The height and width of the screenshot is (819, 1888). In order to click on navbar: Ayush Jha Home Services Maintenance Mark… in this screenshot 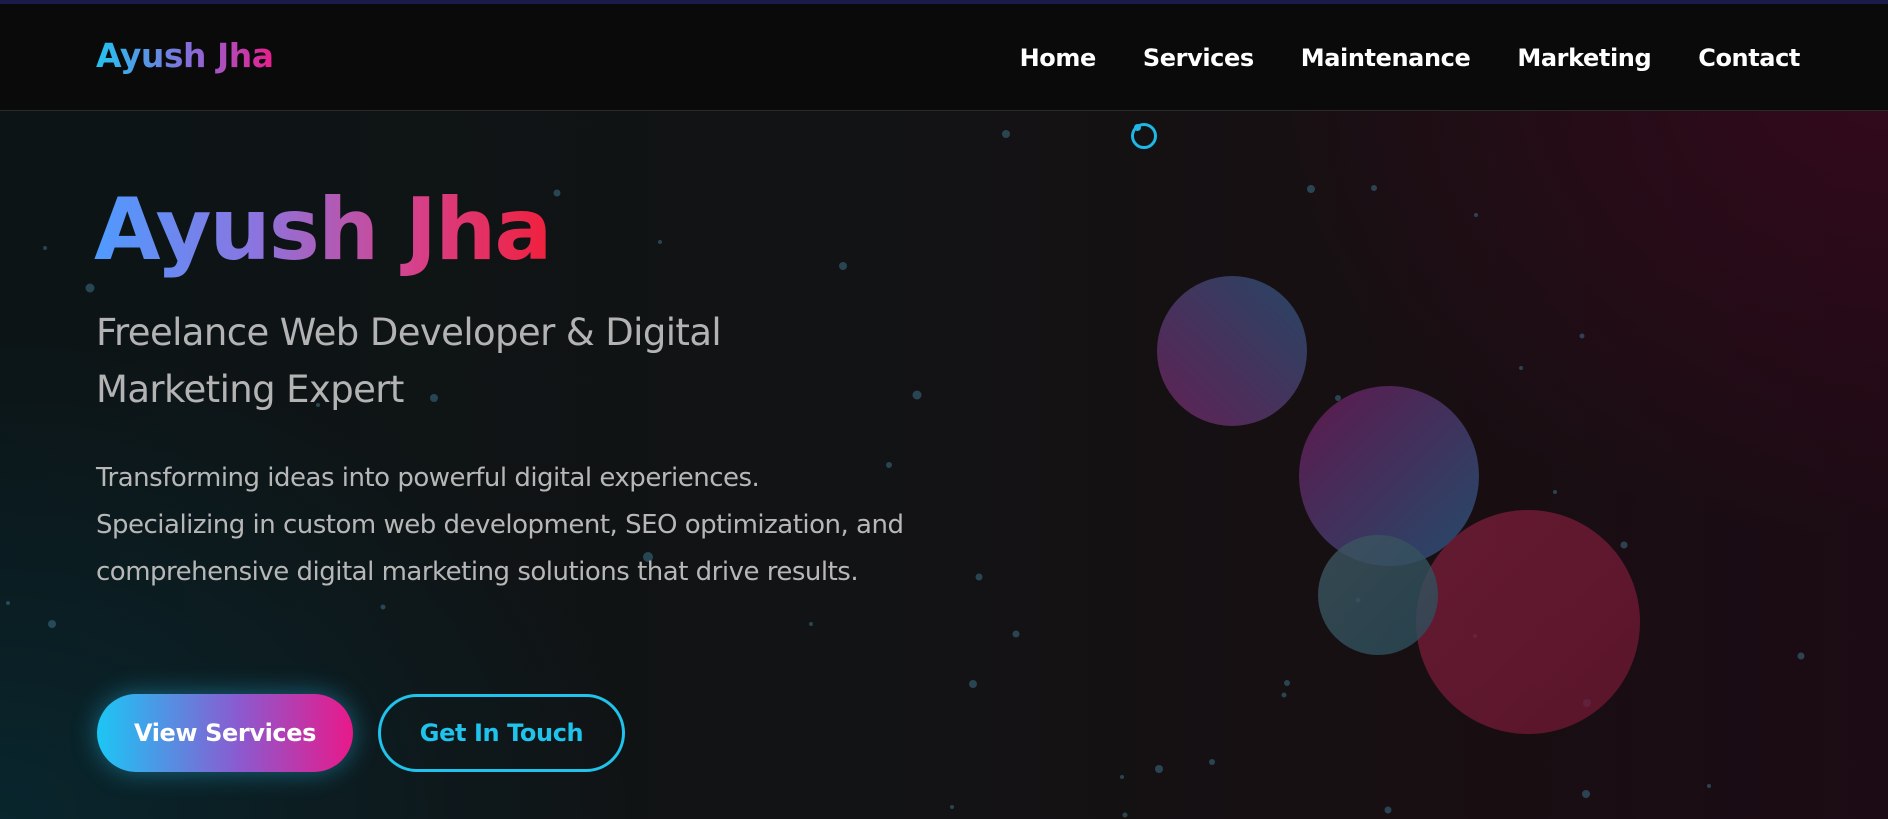, I will do `click(944, 57)`.